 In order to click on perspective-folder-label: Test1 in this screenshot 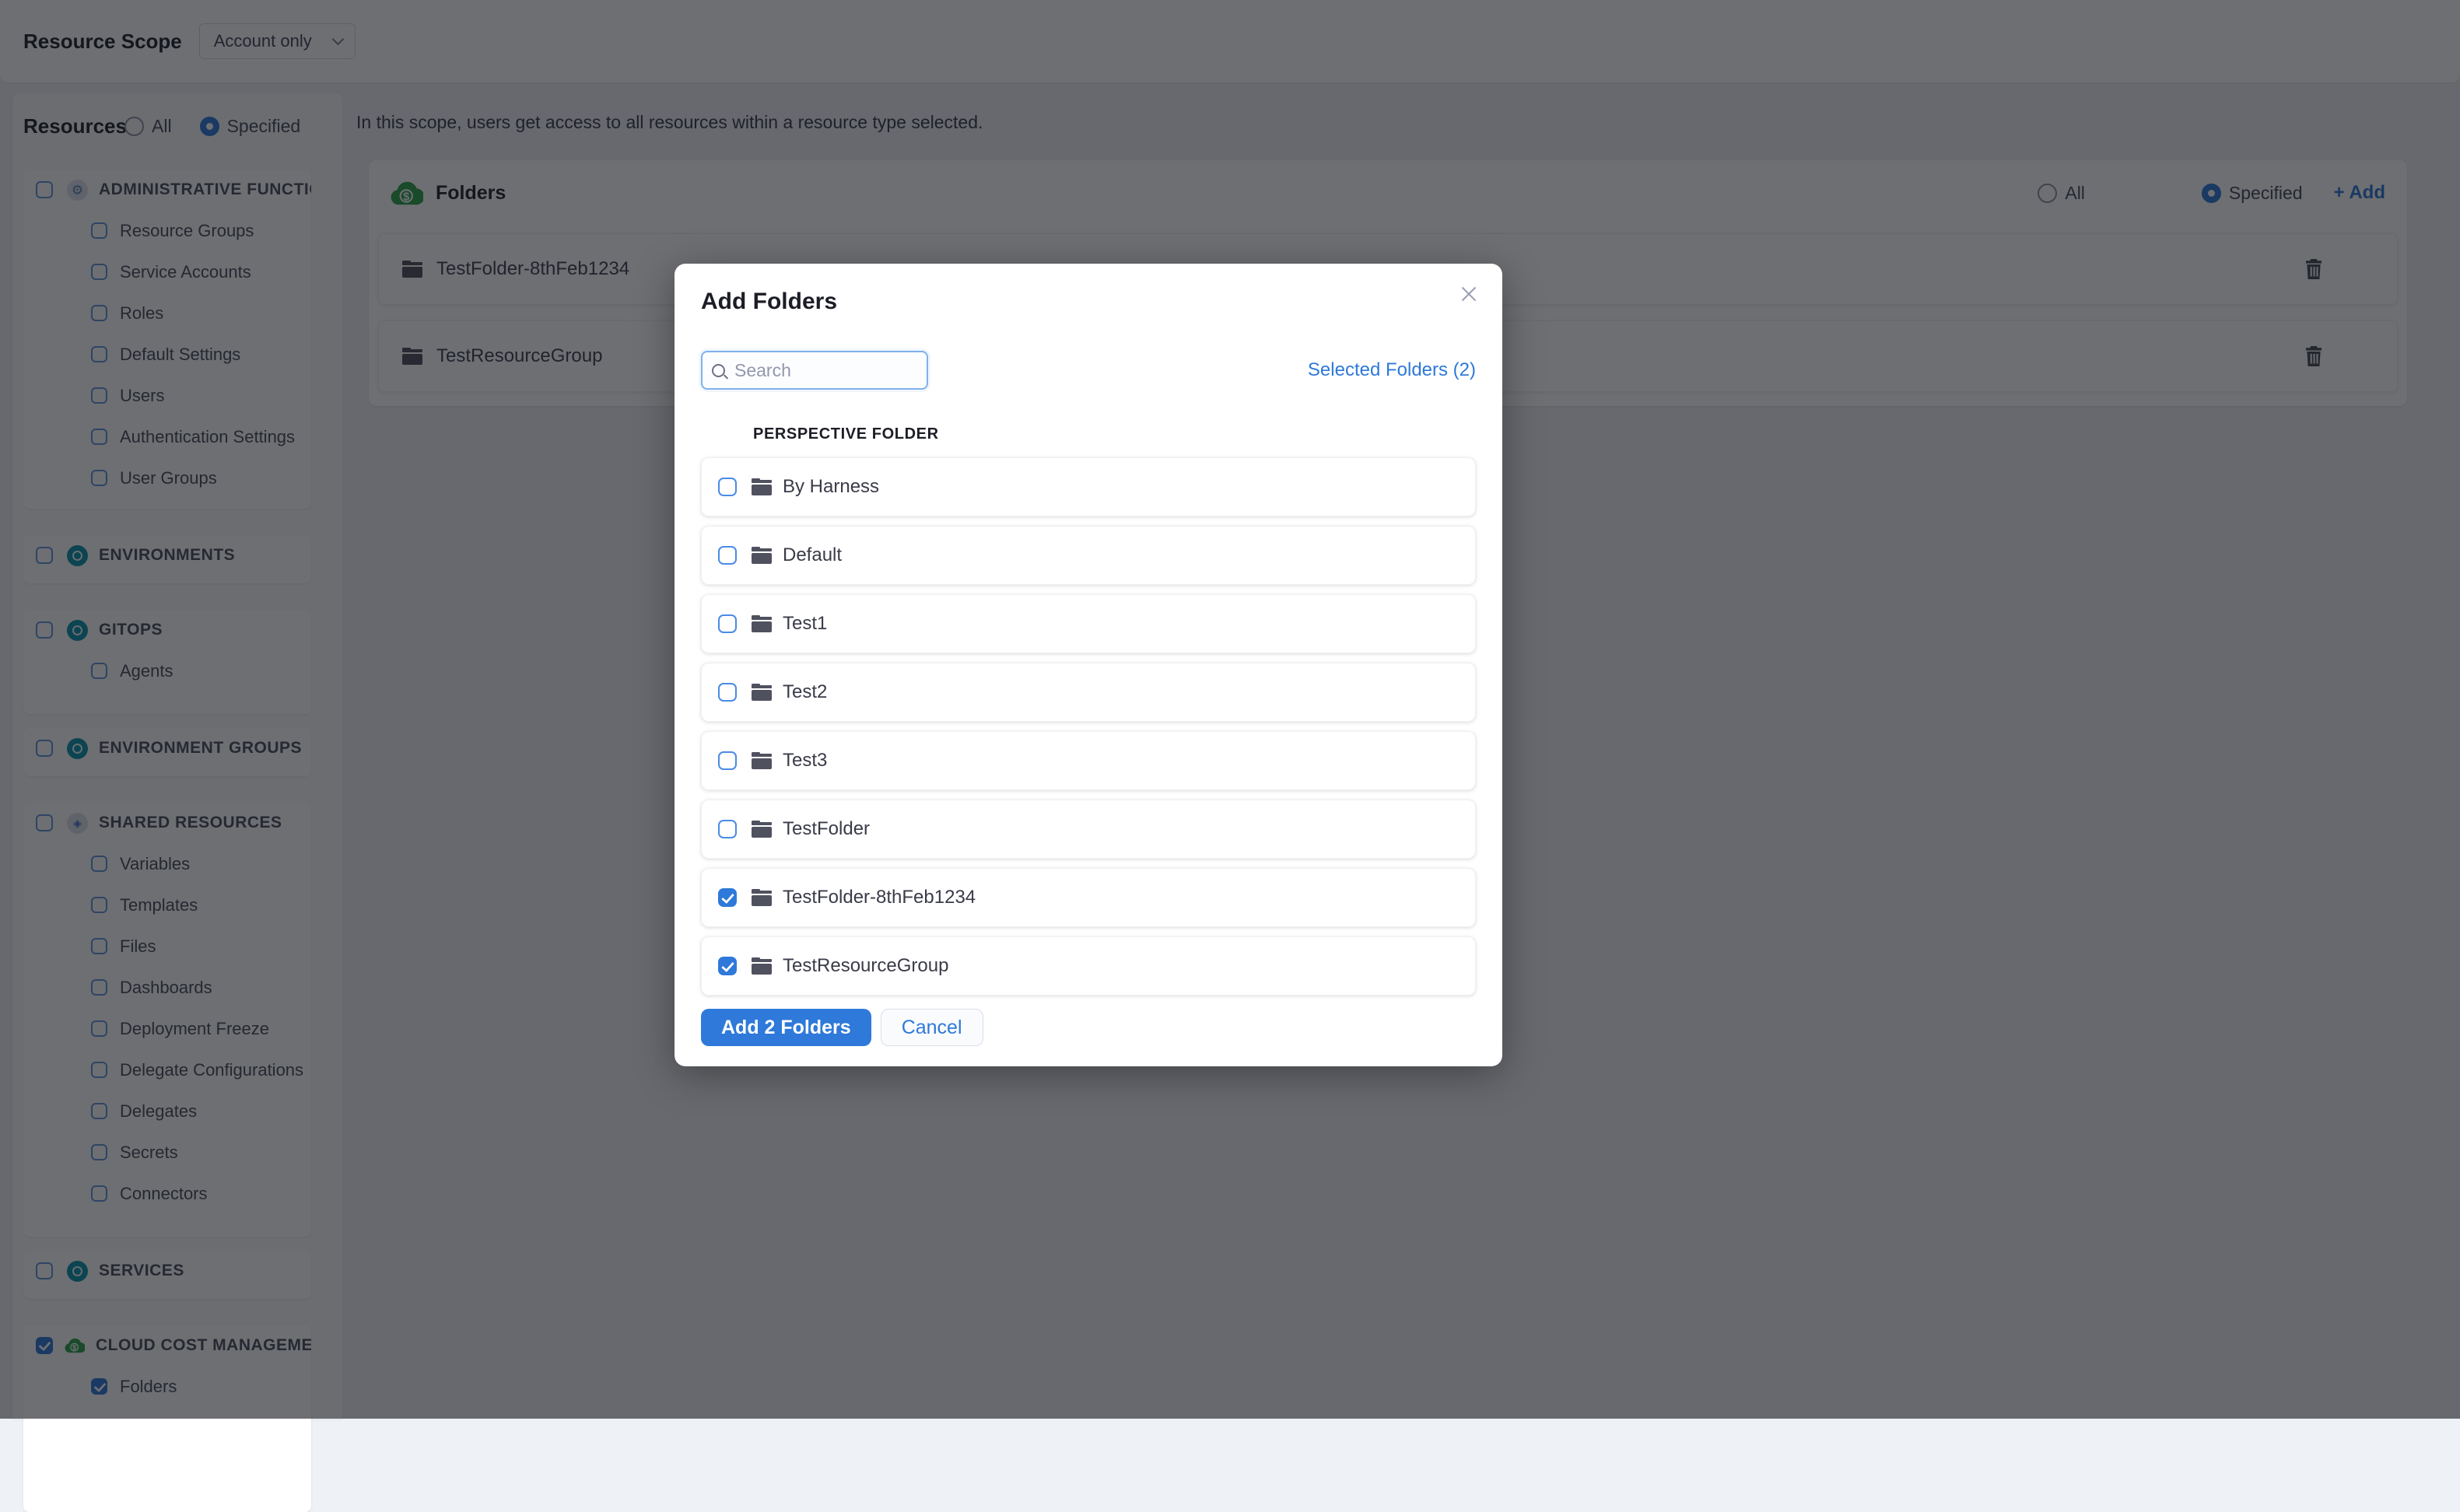, I will do `click(806, 624)`.